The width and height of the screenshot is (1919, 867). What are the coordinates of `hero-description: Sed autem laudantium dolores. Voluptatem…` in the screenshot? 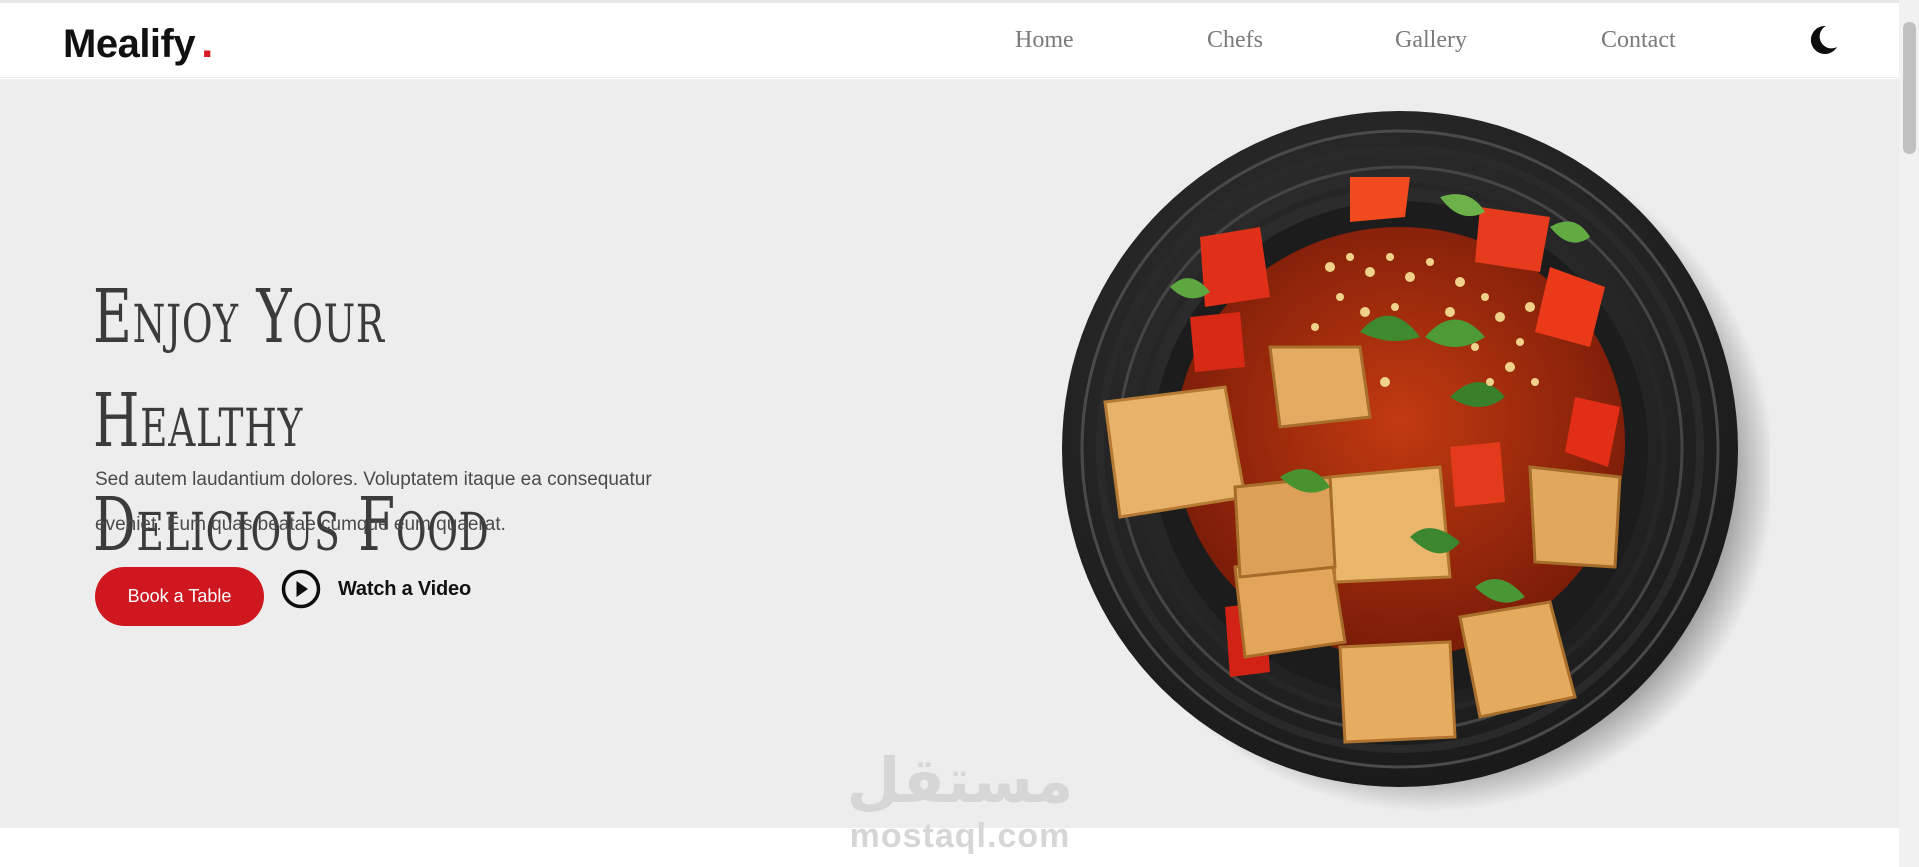 It's located at (373, 502).